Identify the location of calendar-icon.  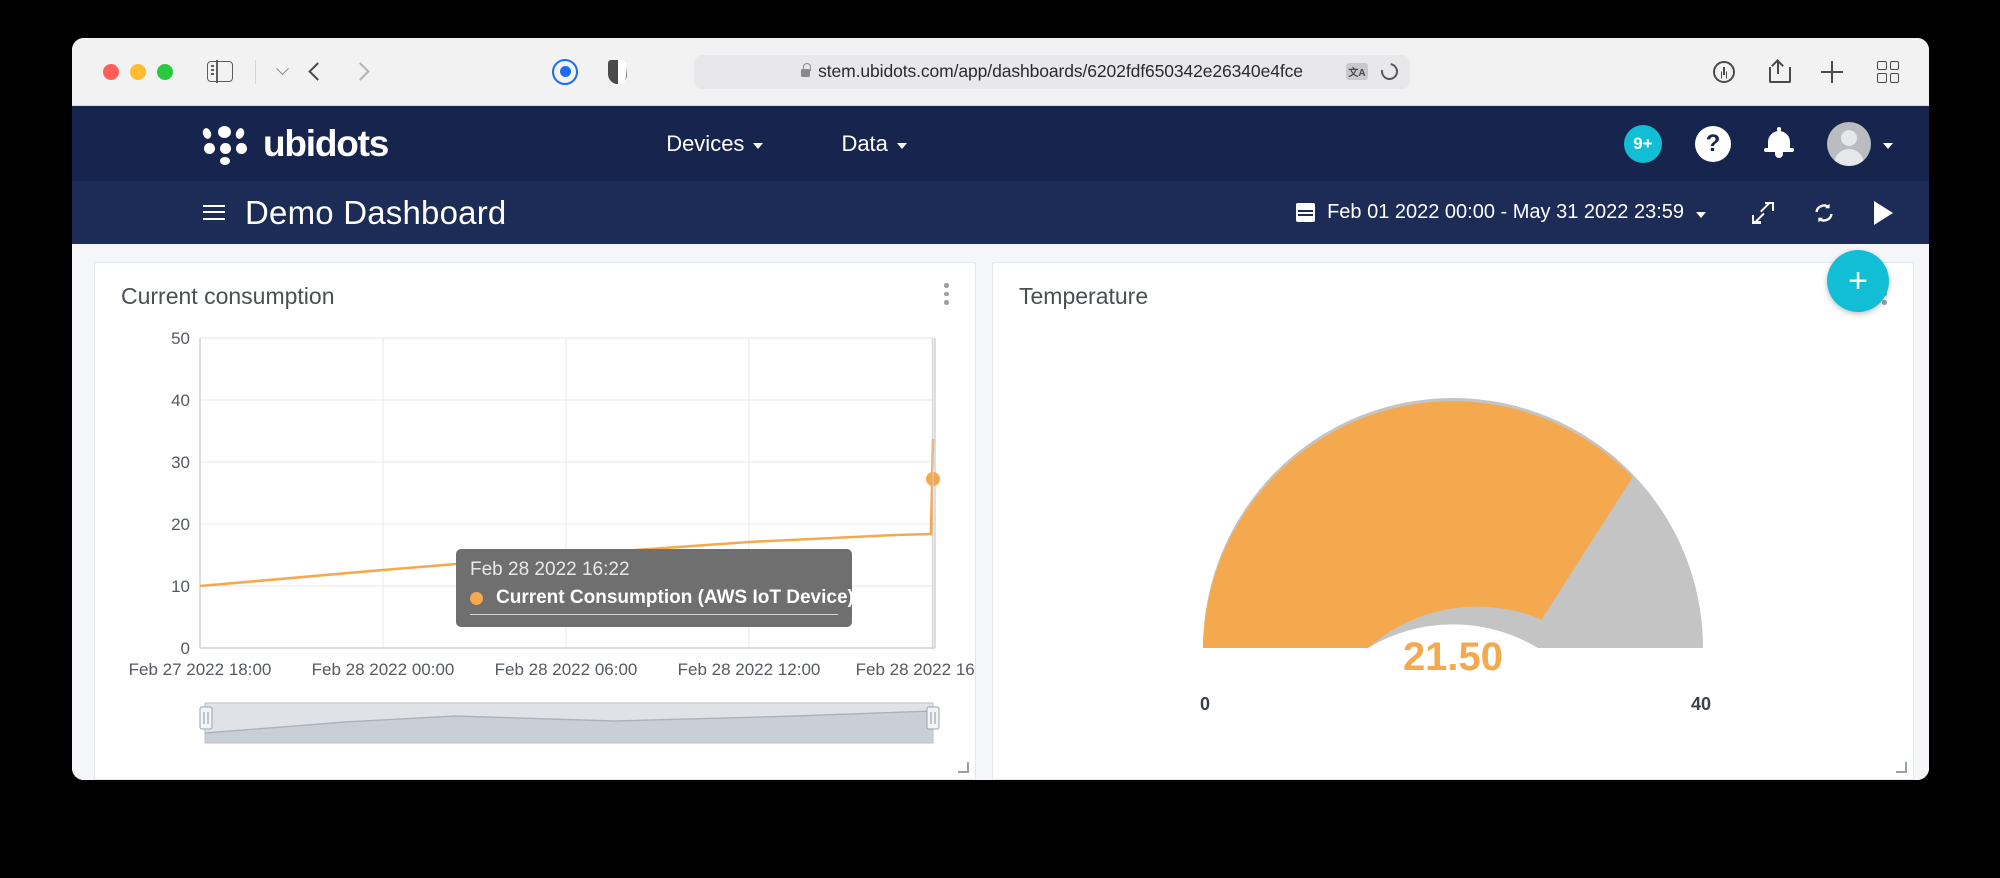
(1306, 212).